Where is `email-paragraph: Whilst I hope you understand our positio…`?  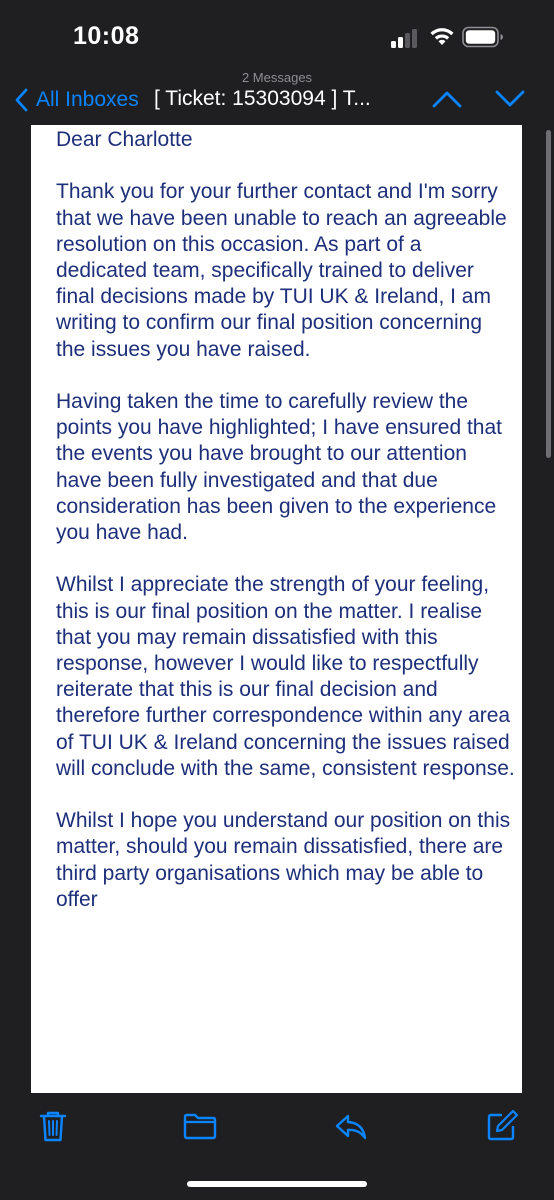 email-paragraph: Whilst I hope you understand our positio… is located at coordinates (283, 860).